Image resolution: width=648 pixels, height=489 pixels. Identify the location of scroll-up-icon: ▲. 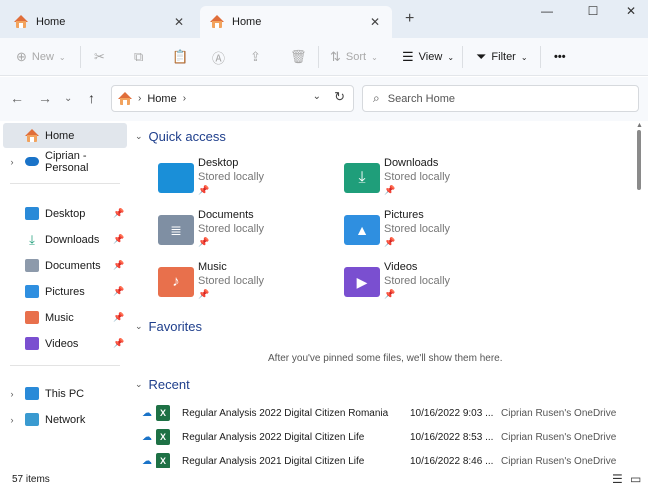
(639, 125).